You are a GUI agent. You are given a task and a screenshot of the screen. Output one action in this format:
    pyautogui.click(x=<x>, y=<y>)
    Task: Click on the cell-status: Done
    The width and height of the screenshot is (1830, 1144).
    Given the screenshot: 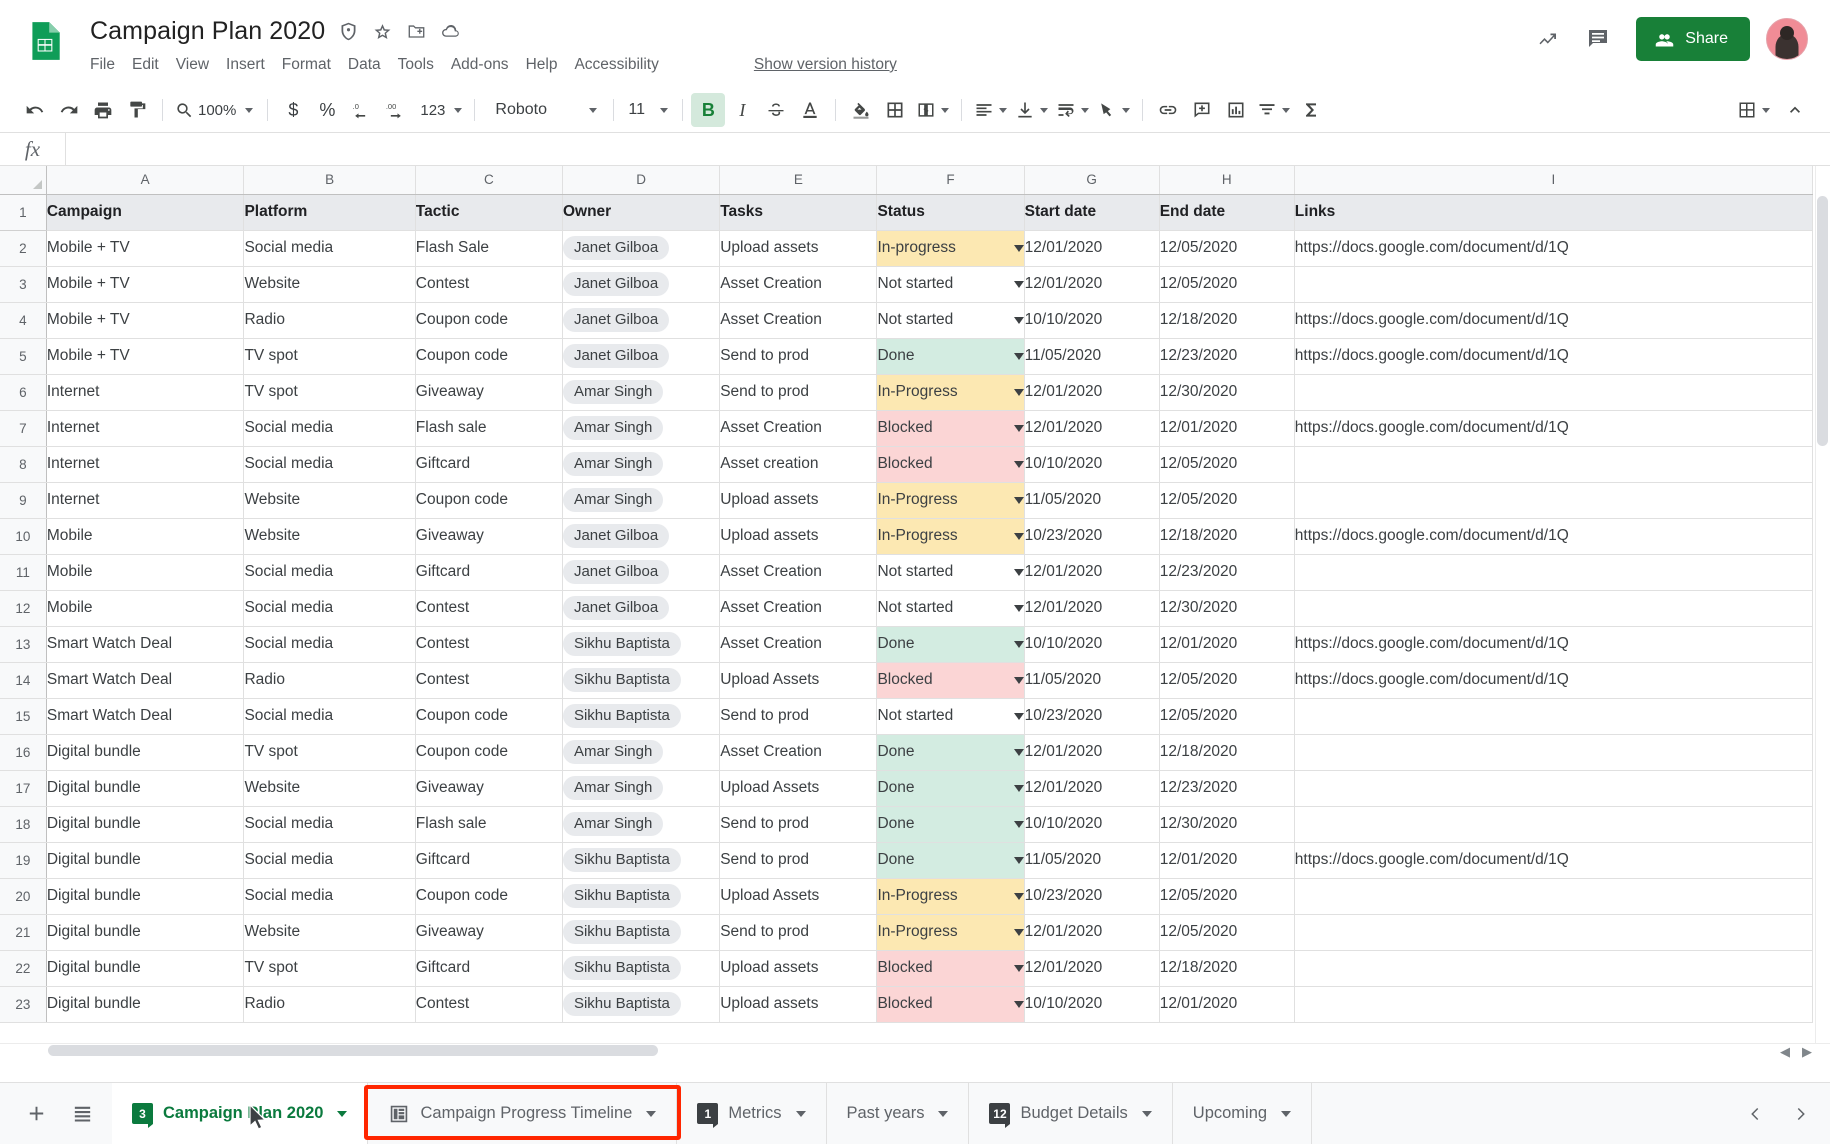 What is the action you would take?
    pyautogui.click(x=950, y=752)
    